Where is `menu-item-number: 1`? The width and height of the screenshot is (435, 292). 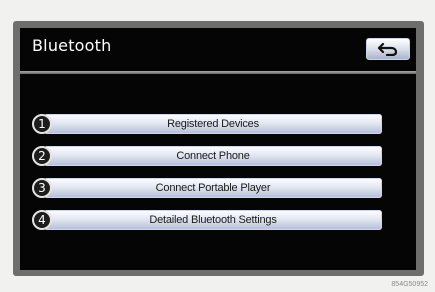
menu-item-number: 1 is located at coordinates (42, 124).